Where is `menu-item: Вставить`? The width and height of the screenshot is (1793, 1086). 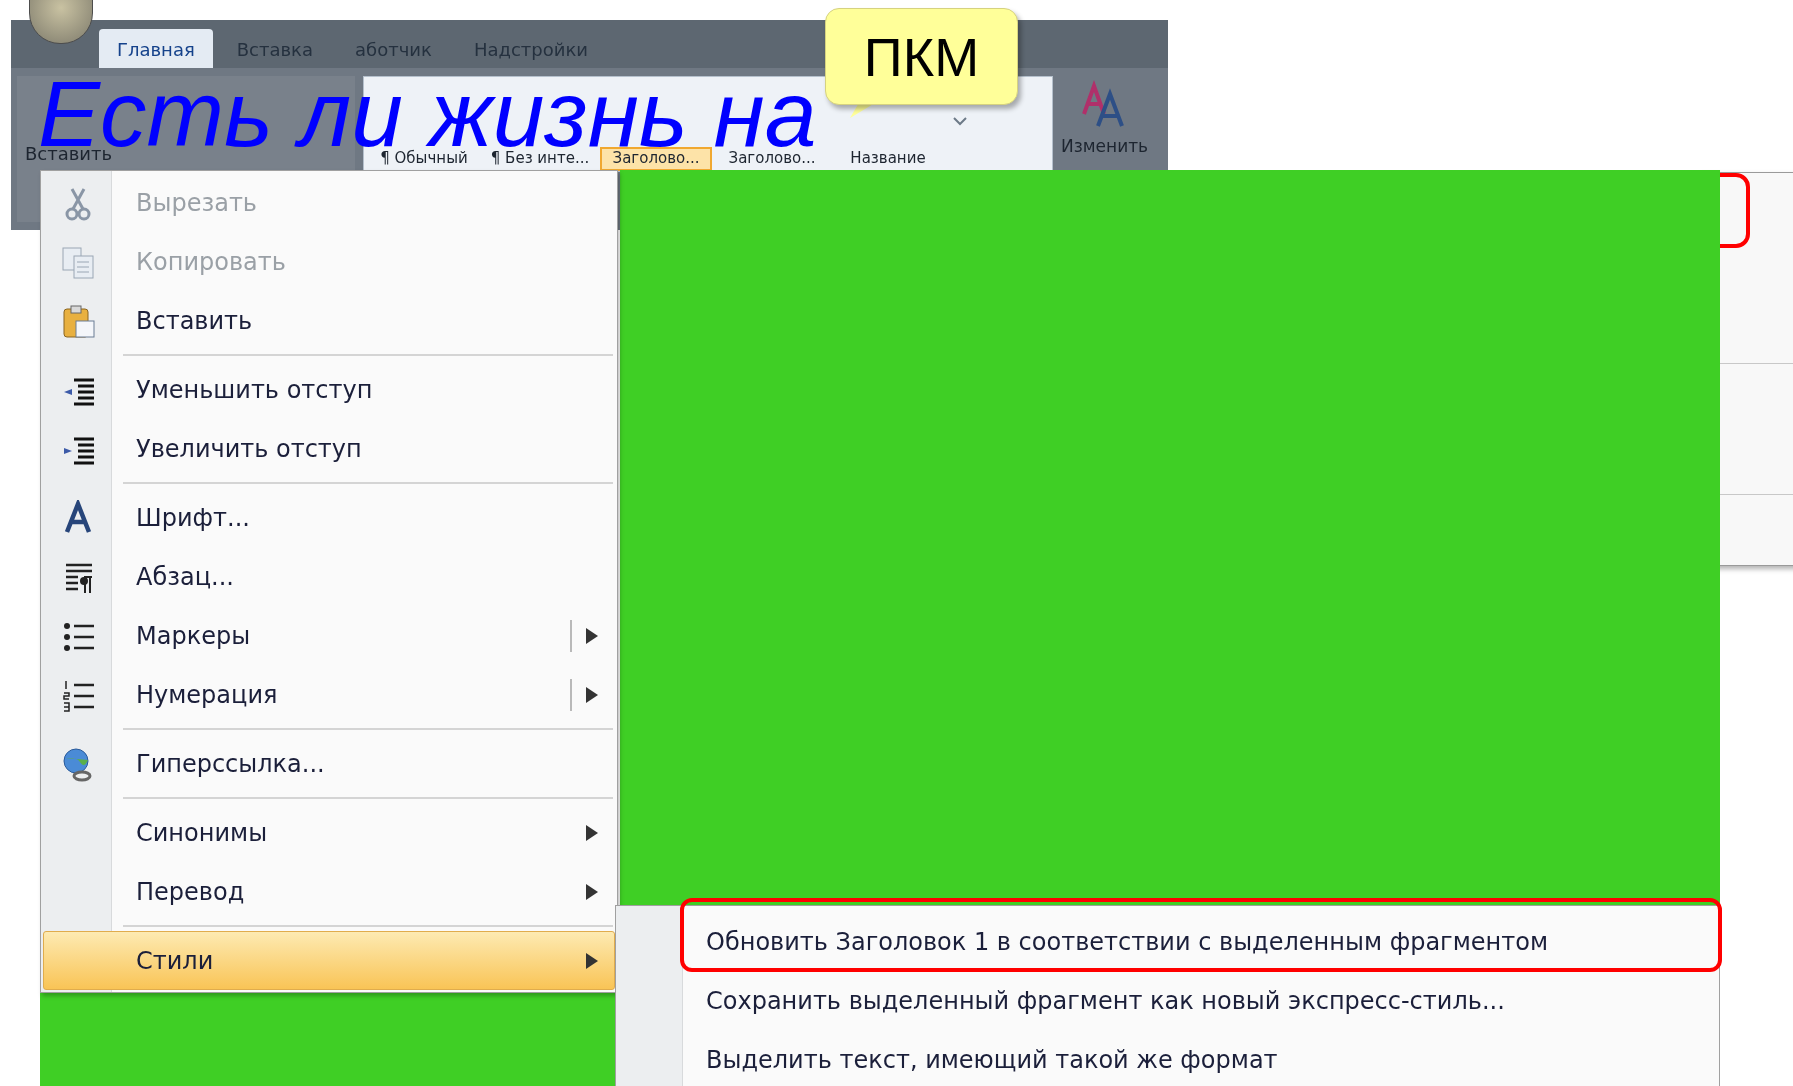
menu-item: Вставить is located at coordinates (329, 320).